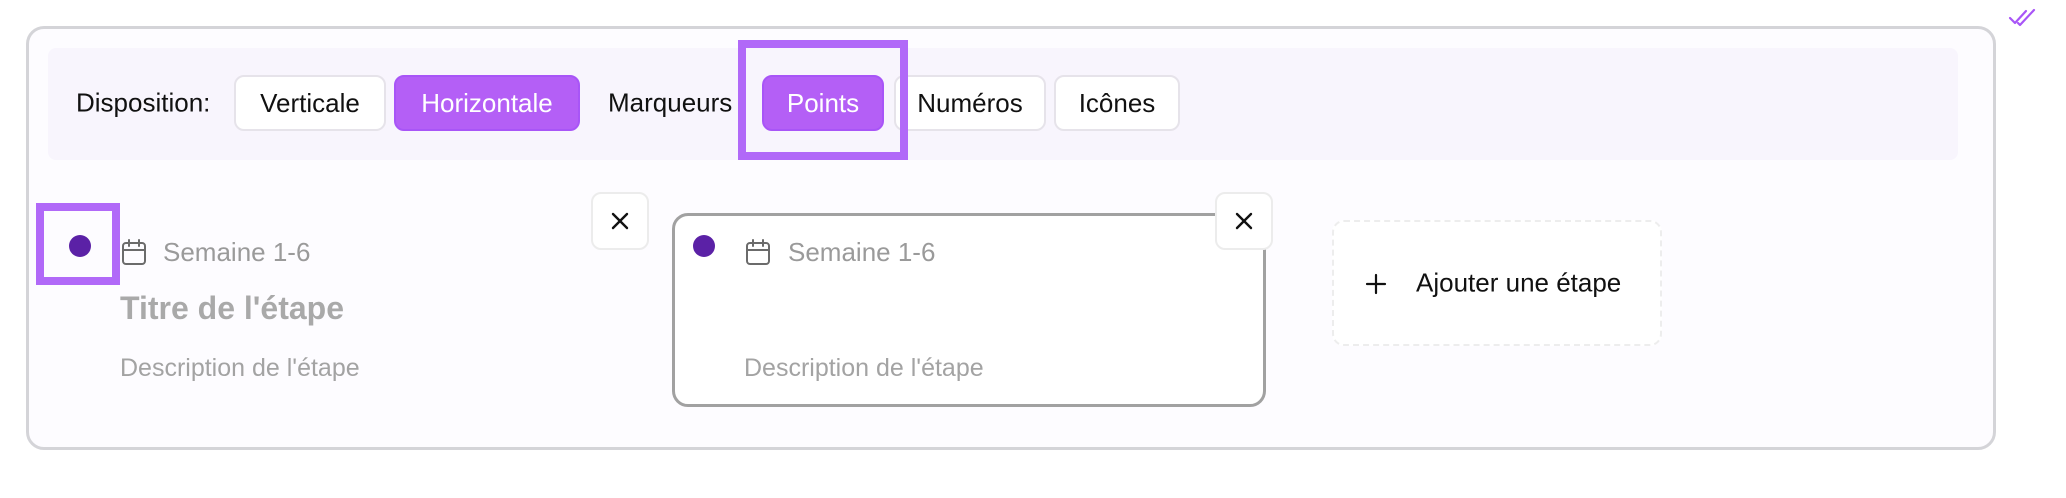 The image size is (2066, 498). What do you see at coordinates (143, 102) in the screenshot?
I see `layout-label: Disposition:` at bounding box center [143, 102].